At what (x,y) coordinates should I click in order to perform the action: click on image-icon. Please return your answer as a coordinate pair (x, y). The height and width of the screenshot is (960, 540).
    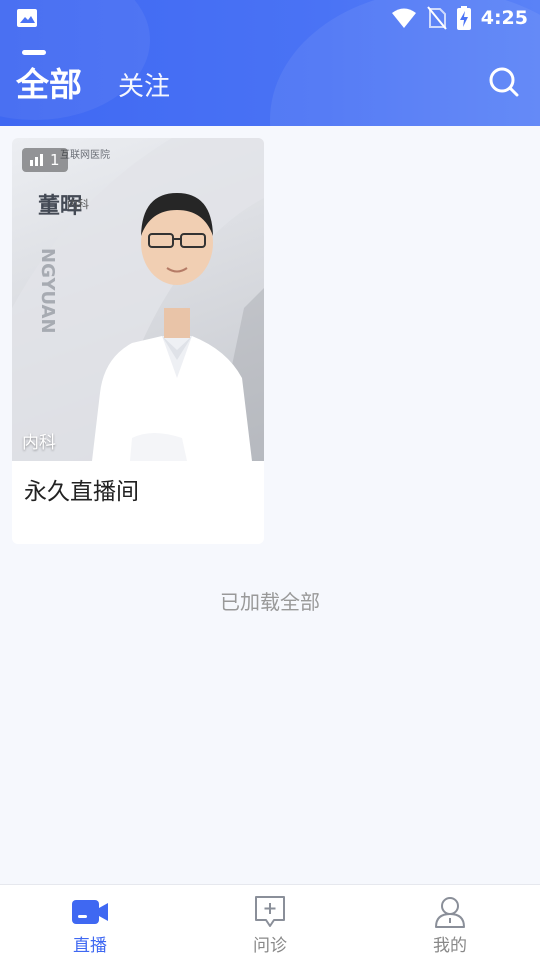
    Looking at the image, I should click on (27, 18).